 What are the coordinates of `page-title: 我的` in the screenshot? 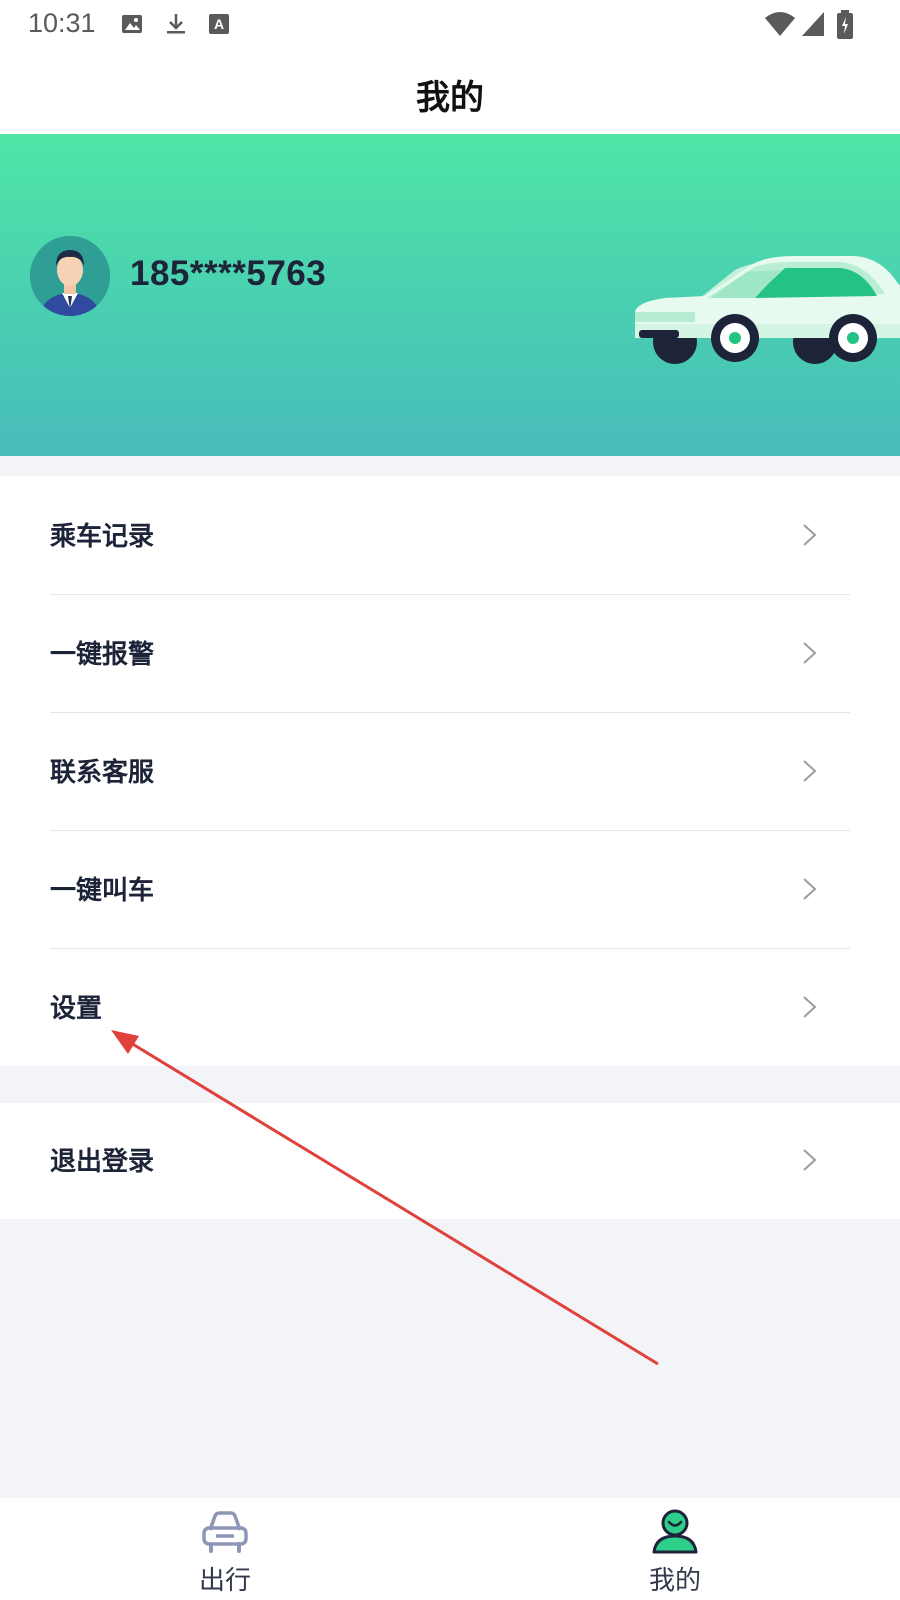 It's located at (450, 98).